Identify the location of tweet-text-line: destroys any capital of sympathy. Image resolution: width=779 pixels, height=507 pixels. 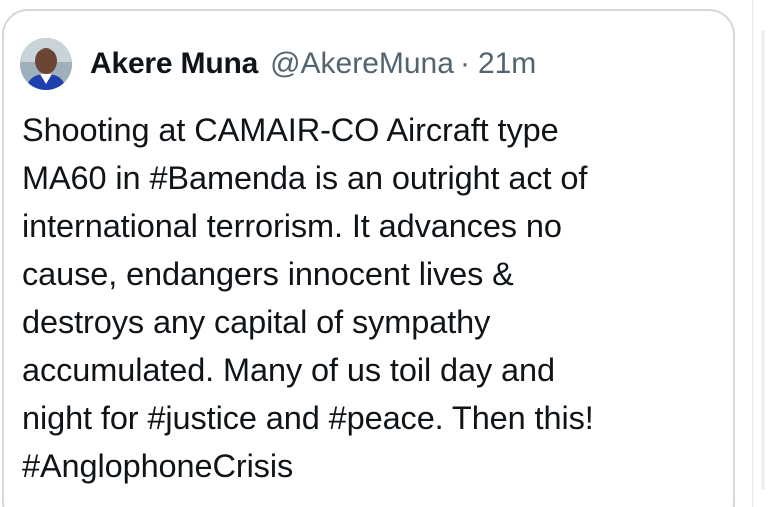
(256, 322).